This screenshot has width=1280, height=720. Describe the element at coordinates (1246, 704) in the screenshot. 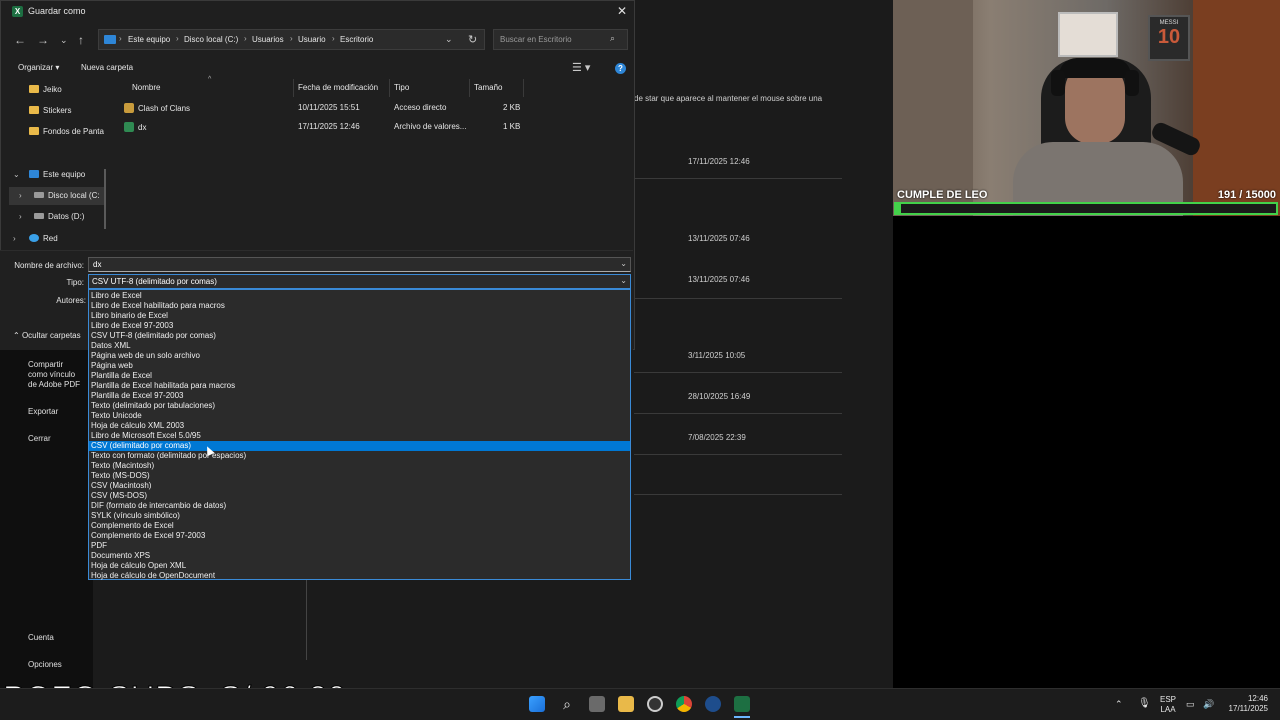

I see `clock: 12:46 17/11/2025` at that location.